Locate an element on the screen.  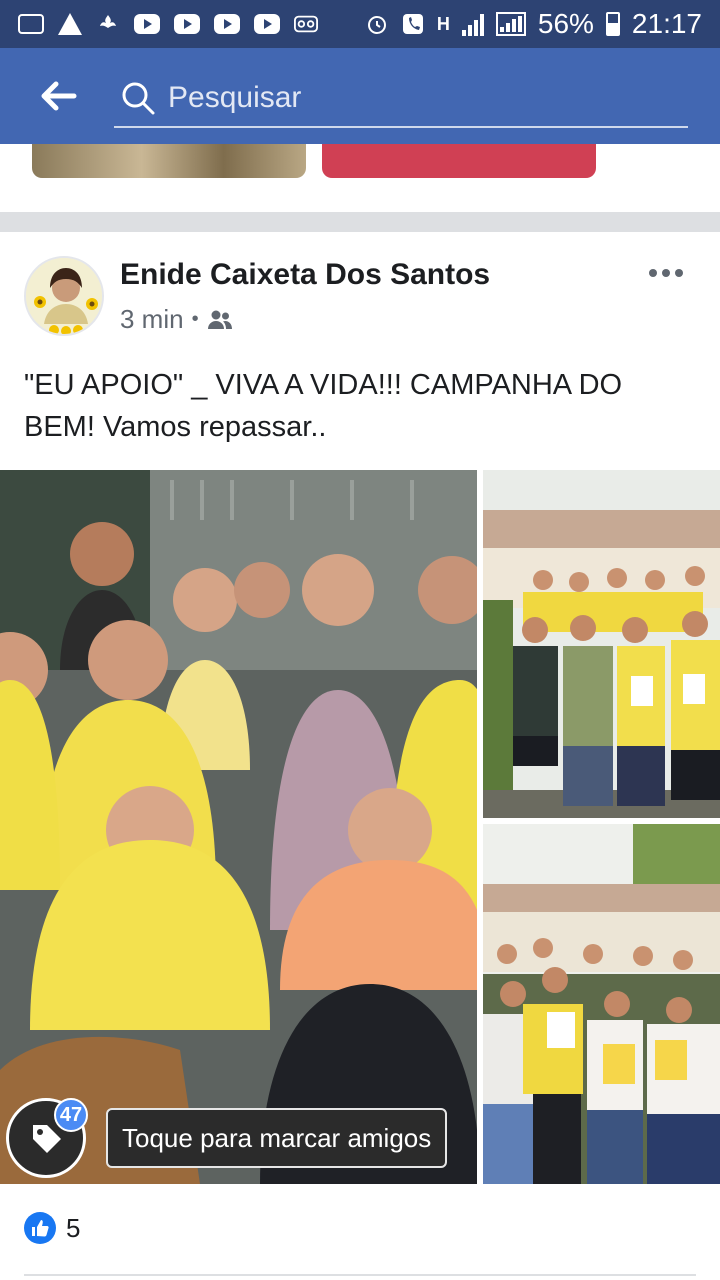
post-photo-bottom is located at coordinates (601, 1004).